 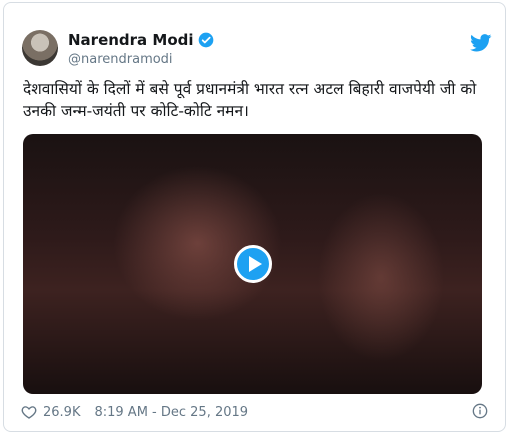 I want to click on author-handle: @narendramodi, so click(x=120, y=59).